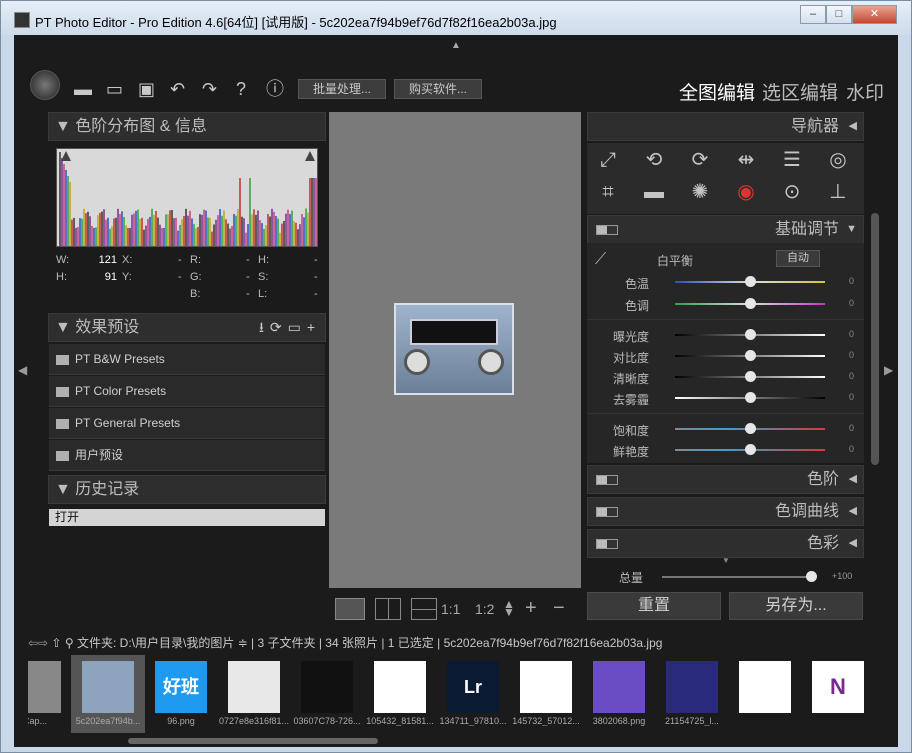 The height and width of the screenshot is (753, 912). I want to click on preset-actions: ⭳⟳▭+, so click(290, 327).